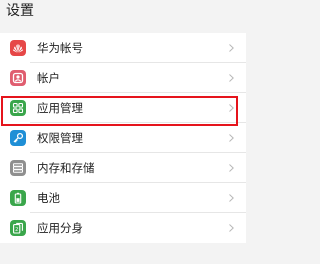 This screenshot has height=264, width=320. I want to click on settings-item-label: 应用管理, so click(60, 108).